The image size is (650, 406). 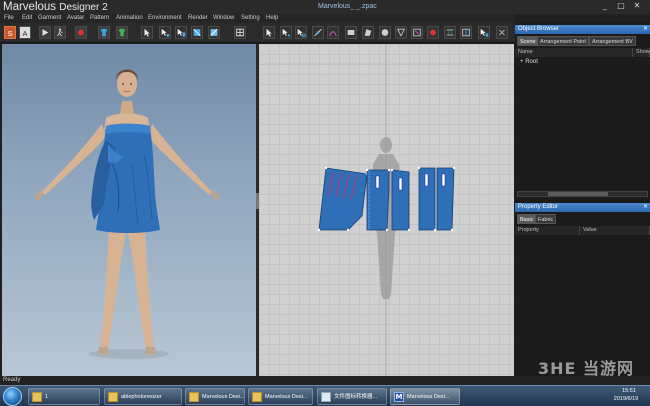 I want to click on clock-date: 2019/6/19, so click(x=626, y=399).